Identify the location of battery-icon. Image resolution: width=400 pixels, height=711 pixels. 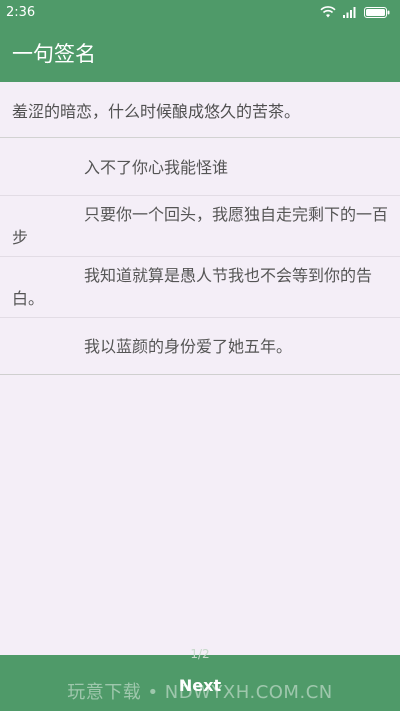
(377, 12).